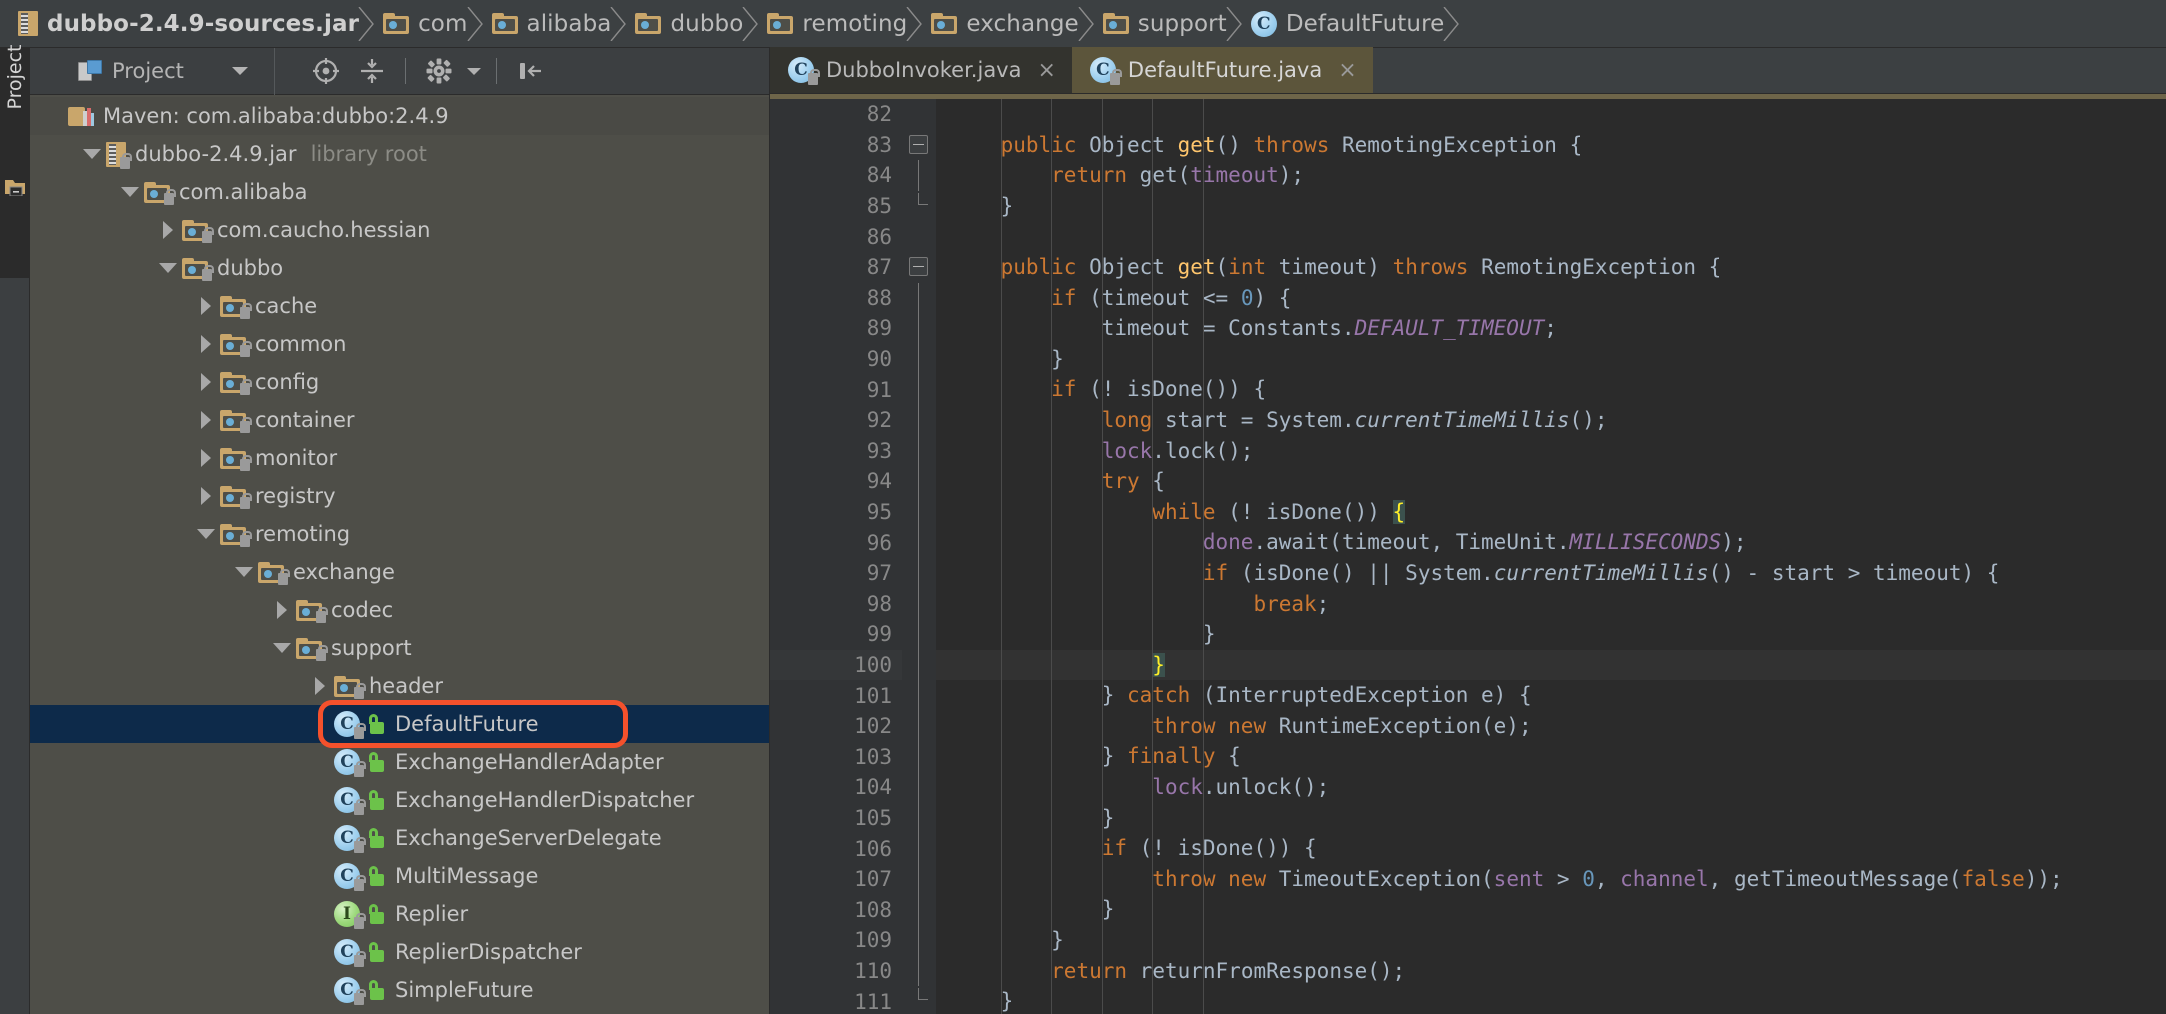 This screenshot has height=1014, width=2166. I want to click on gutter-line-number: 108, so click(836, 909).